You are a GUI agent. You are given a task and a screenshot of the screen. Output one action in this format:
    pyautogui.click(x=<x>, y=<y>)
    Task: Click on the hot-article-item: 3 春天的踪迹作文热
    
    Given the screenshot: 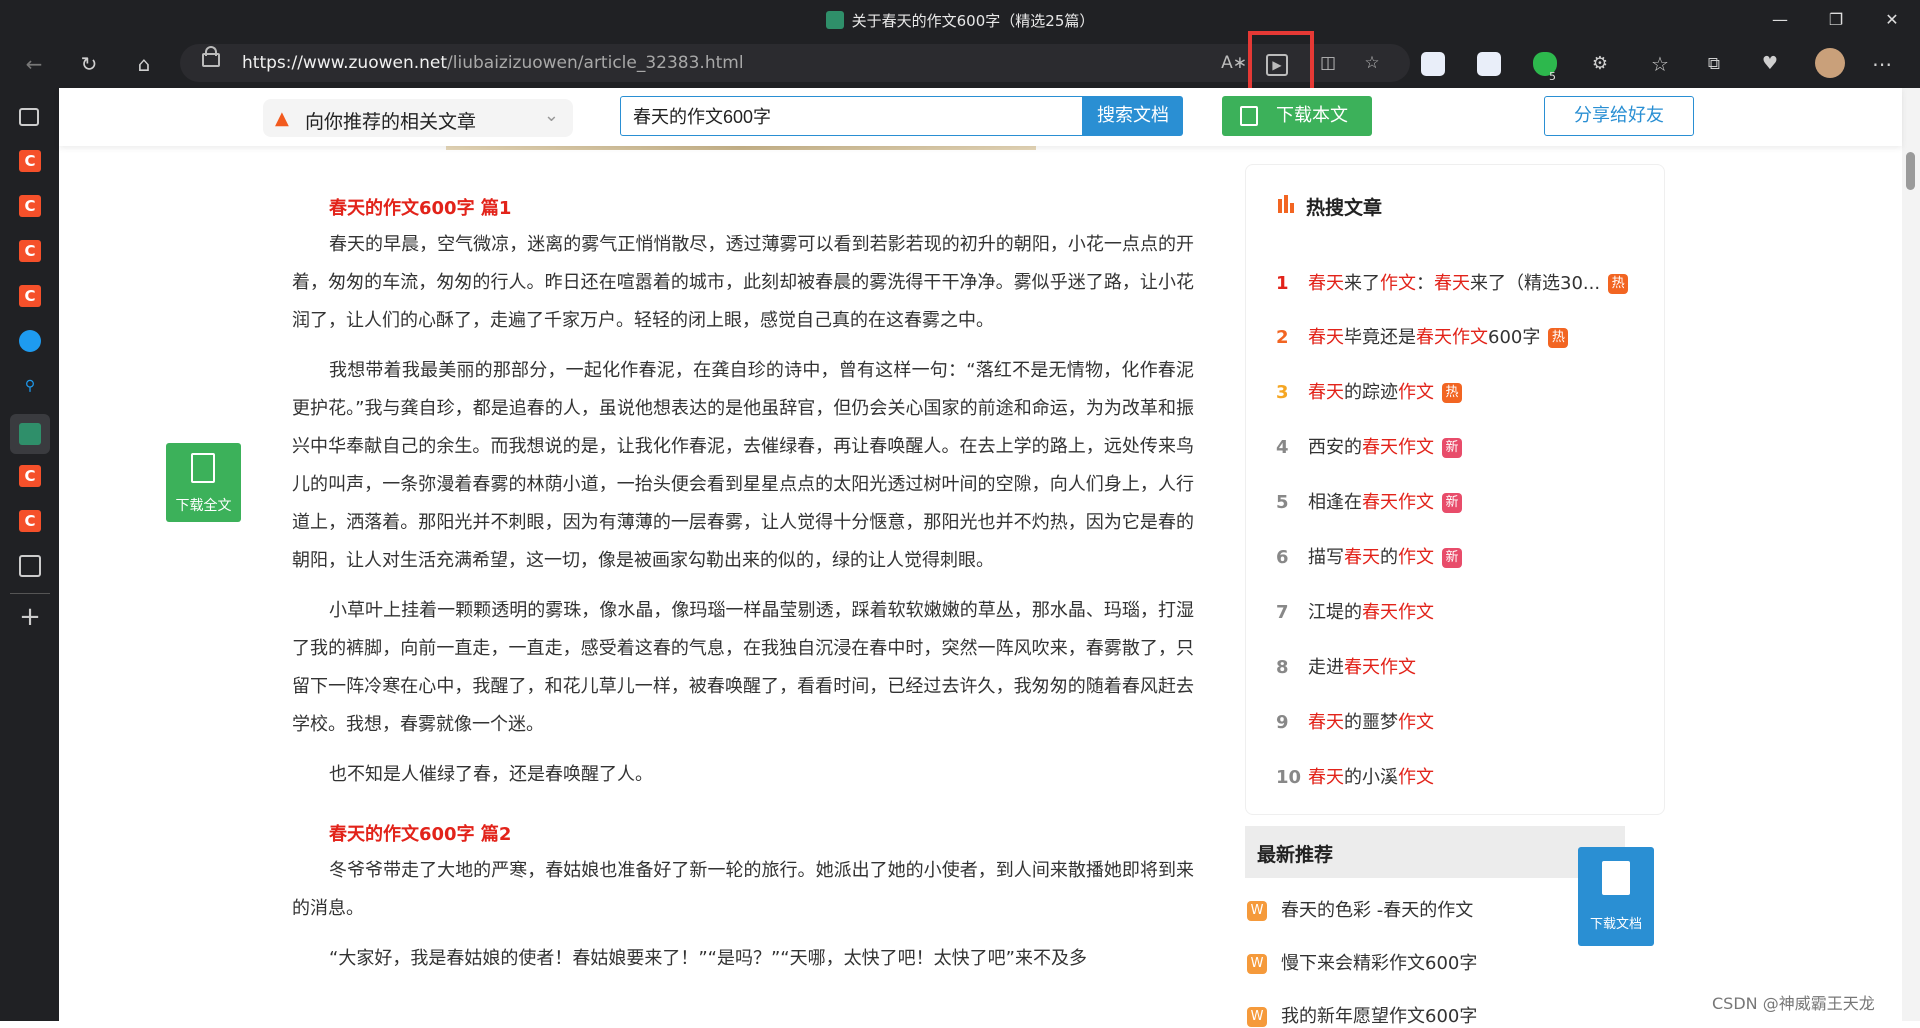 What is the action you would take?
    pyautogui.click(x=1369, y=393)
    